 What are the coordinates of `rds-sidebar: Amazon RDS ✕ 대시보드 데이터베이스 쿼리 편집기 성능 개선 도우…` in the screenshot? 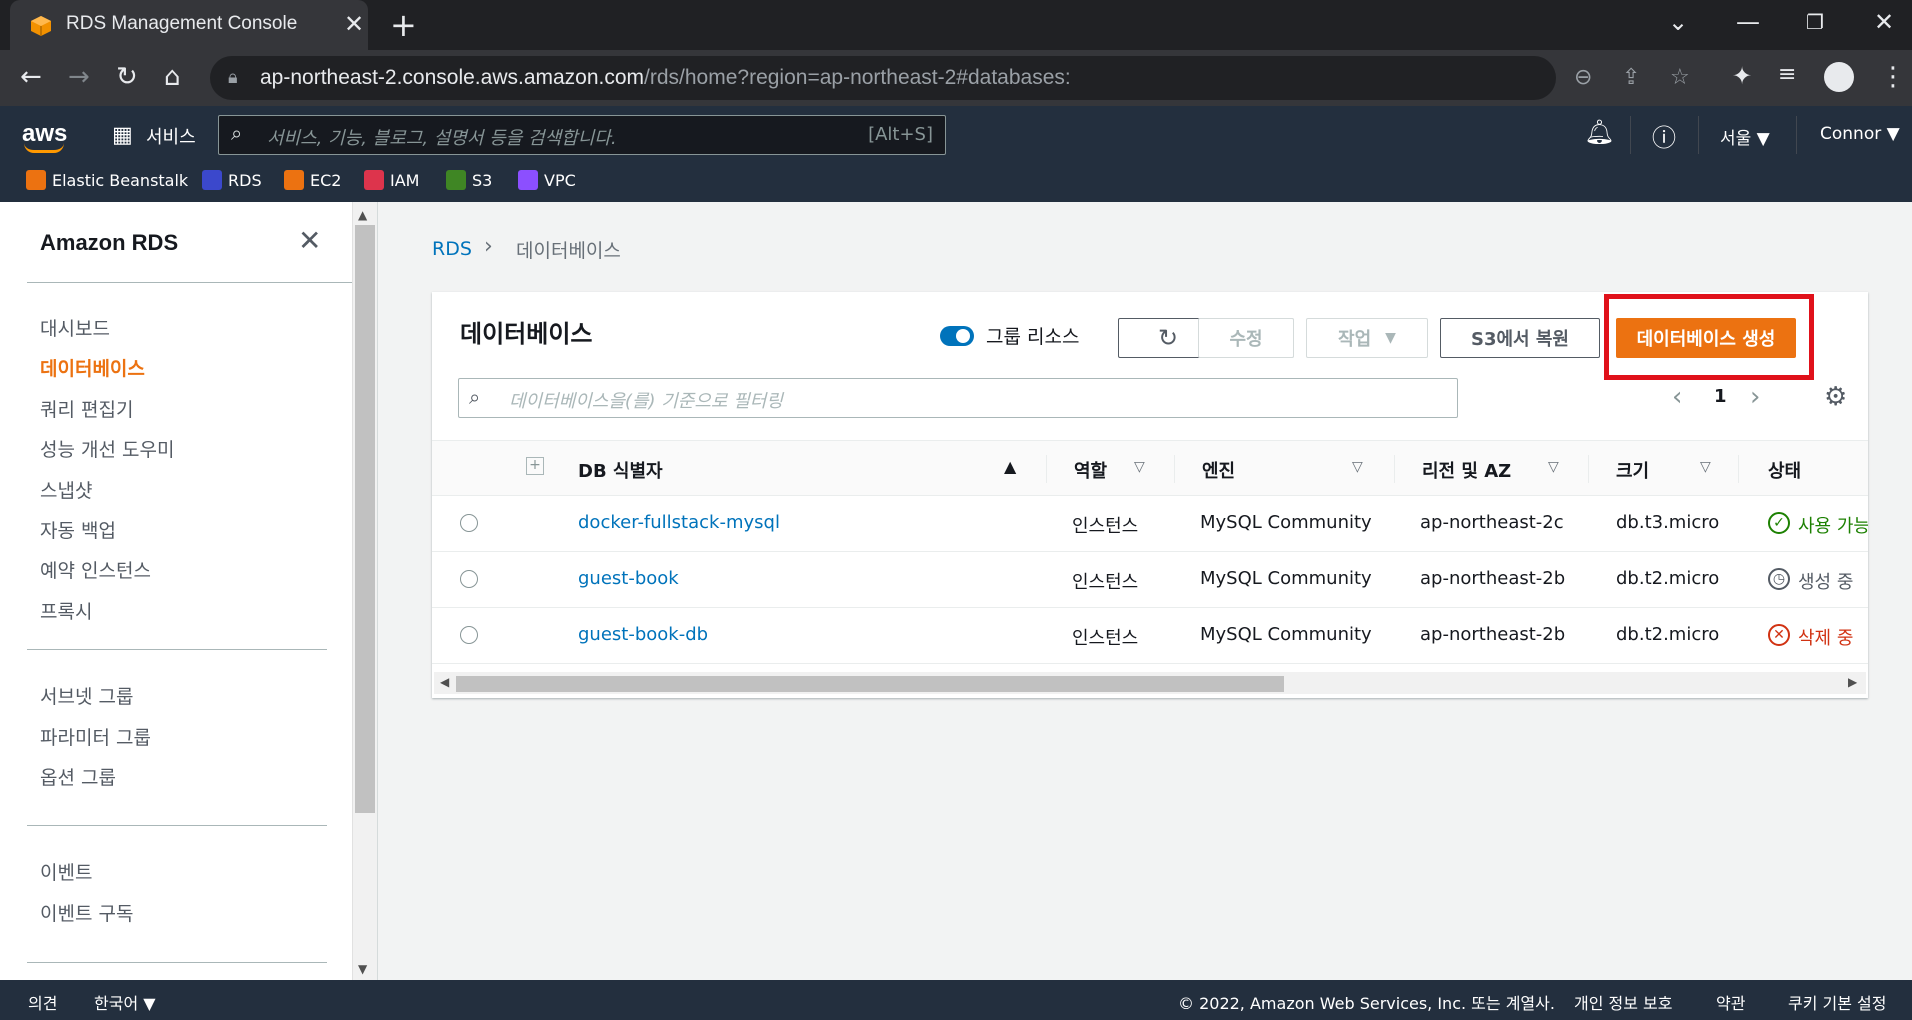 It's located at (176, 591).